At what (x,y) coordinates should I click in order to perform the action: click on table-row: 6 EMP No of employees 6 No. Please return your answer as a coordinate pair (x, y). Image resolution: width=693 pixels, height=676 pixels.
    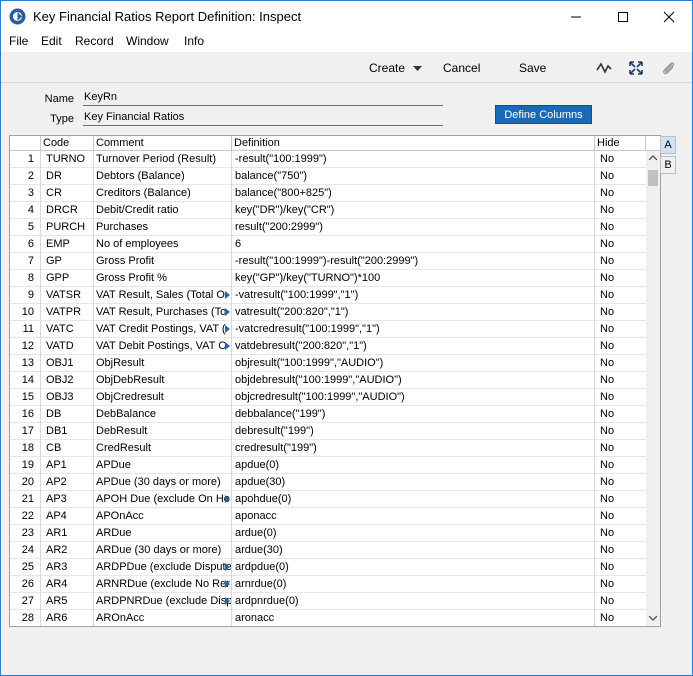
    Looking at the image, I should click on (328, 244).